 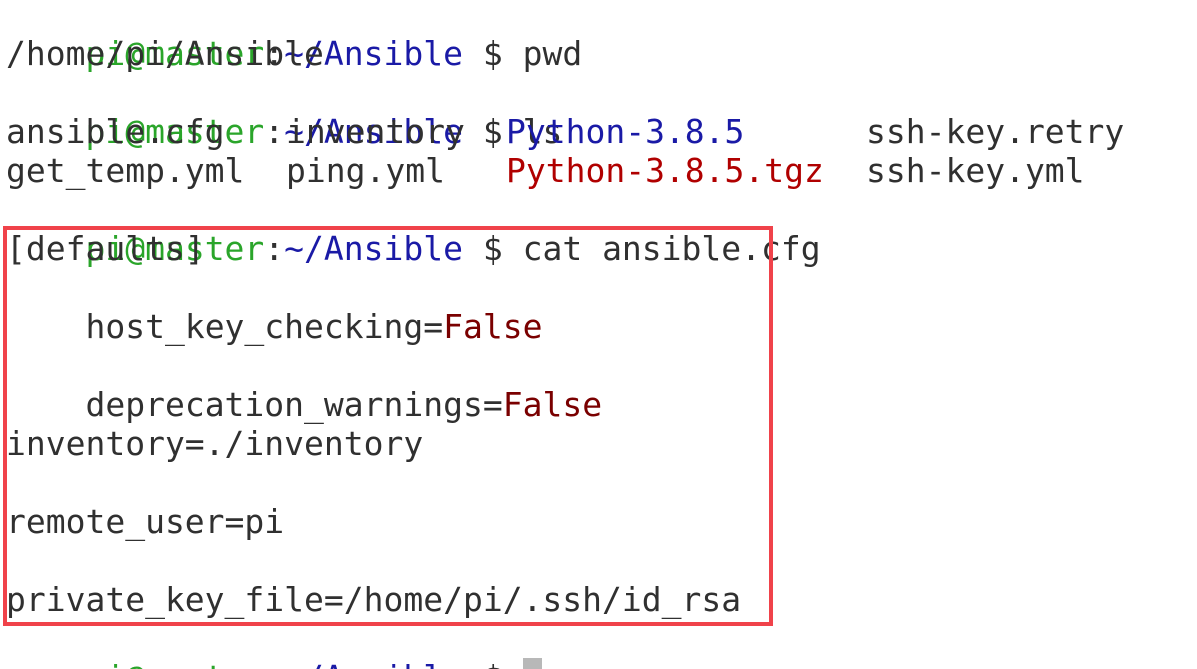 What do you see at coordinates (115, 131) in the screenshot?
I see `file-entry: ansible.cfg` at bounding box center [115, 131].